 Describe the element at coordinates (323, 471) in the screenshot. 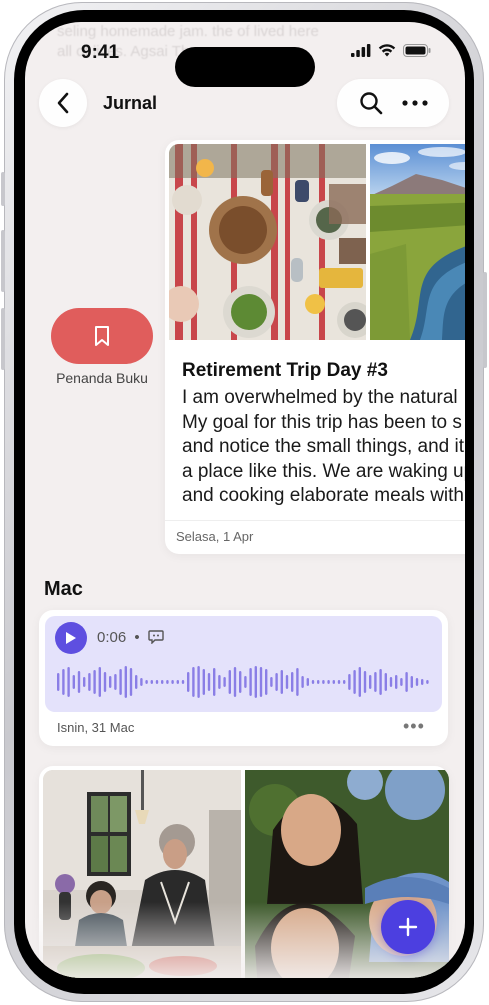

I see `entry-line: a place like this. We are waking up` at that location.